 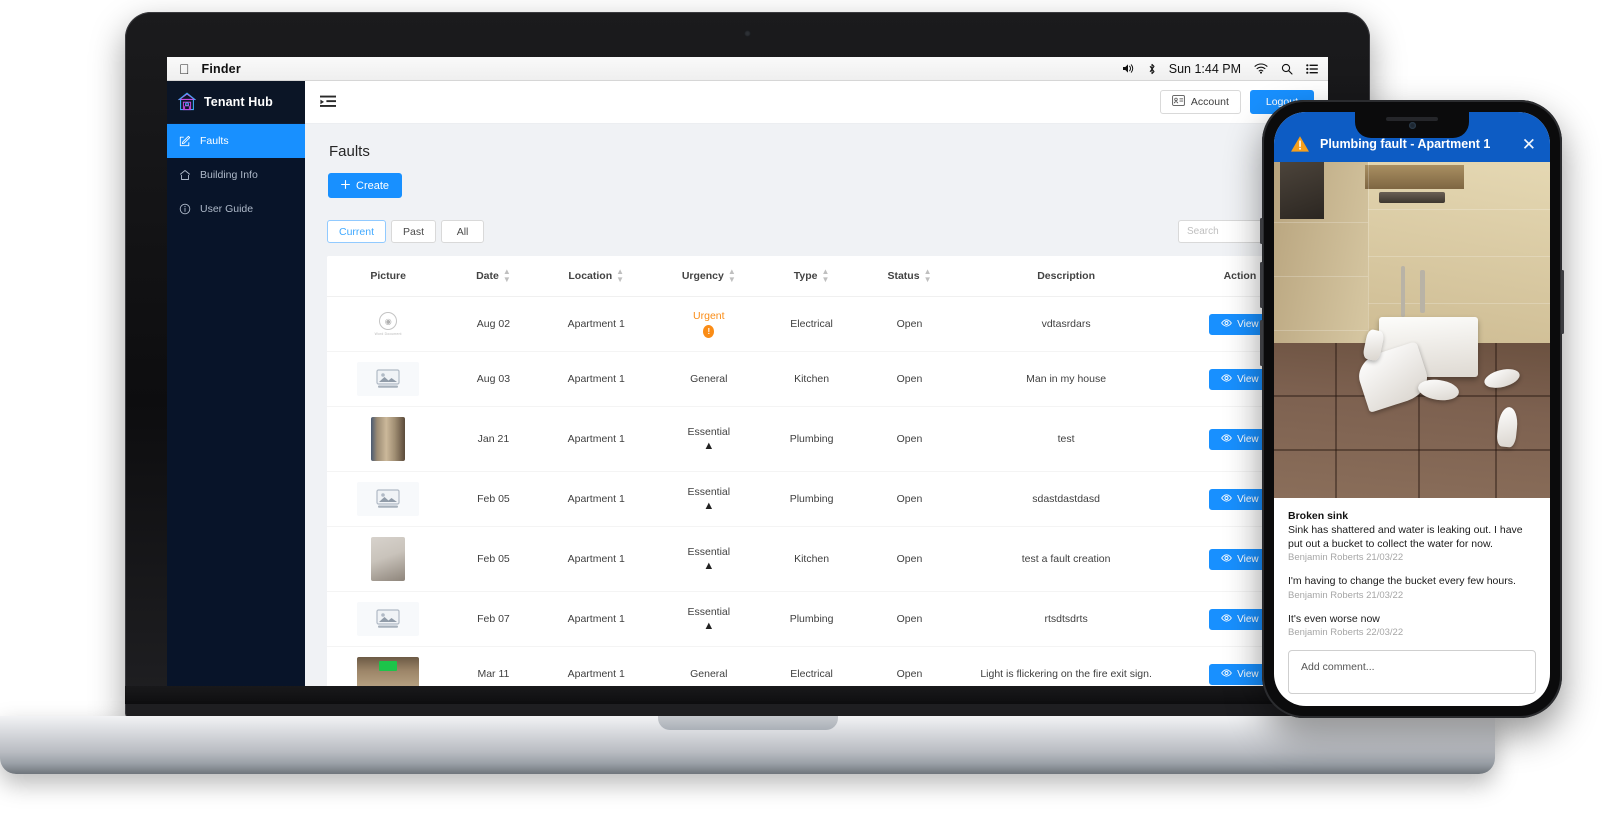 What do you see at coordinates (1412, 672) in the screenshot?
I see `add-comment-input` at bounding box center [1412, 672].